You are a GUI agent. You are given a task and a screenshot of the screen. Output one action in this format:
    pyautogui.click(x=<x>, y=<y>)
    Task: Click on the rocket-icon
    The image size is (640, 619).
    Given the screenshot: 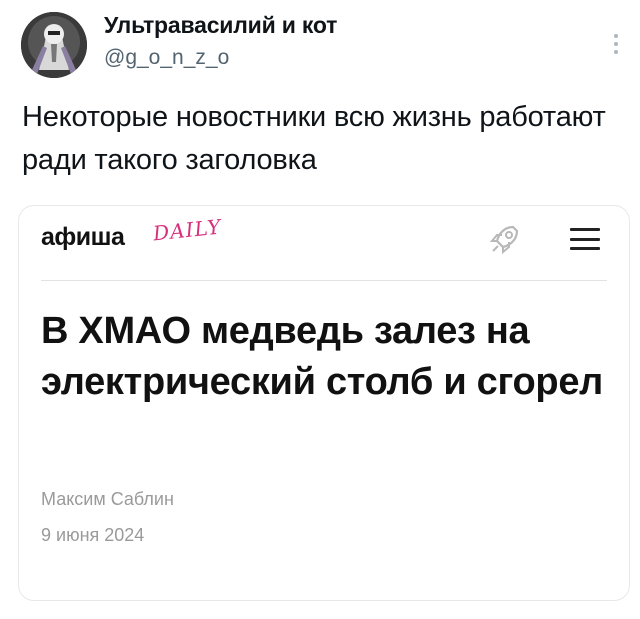 What is the action you would take?
    pyautogui.click(x=505, y=239)
    